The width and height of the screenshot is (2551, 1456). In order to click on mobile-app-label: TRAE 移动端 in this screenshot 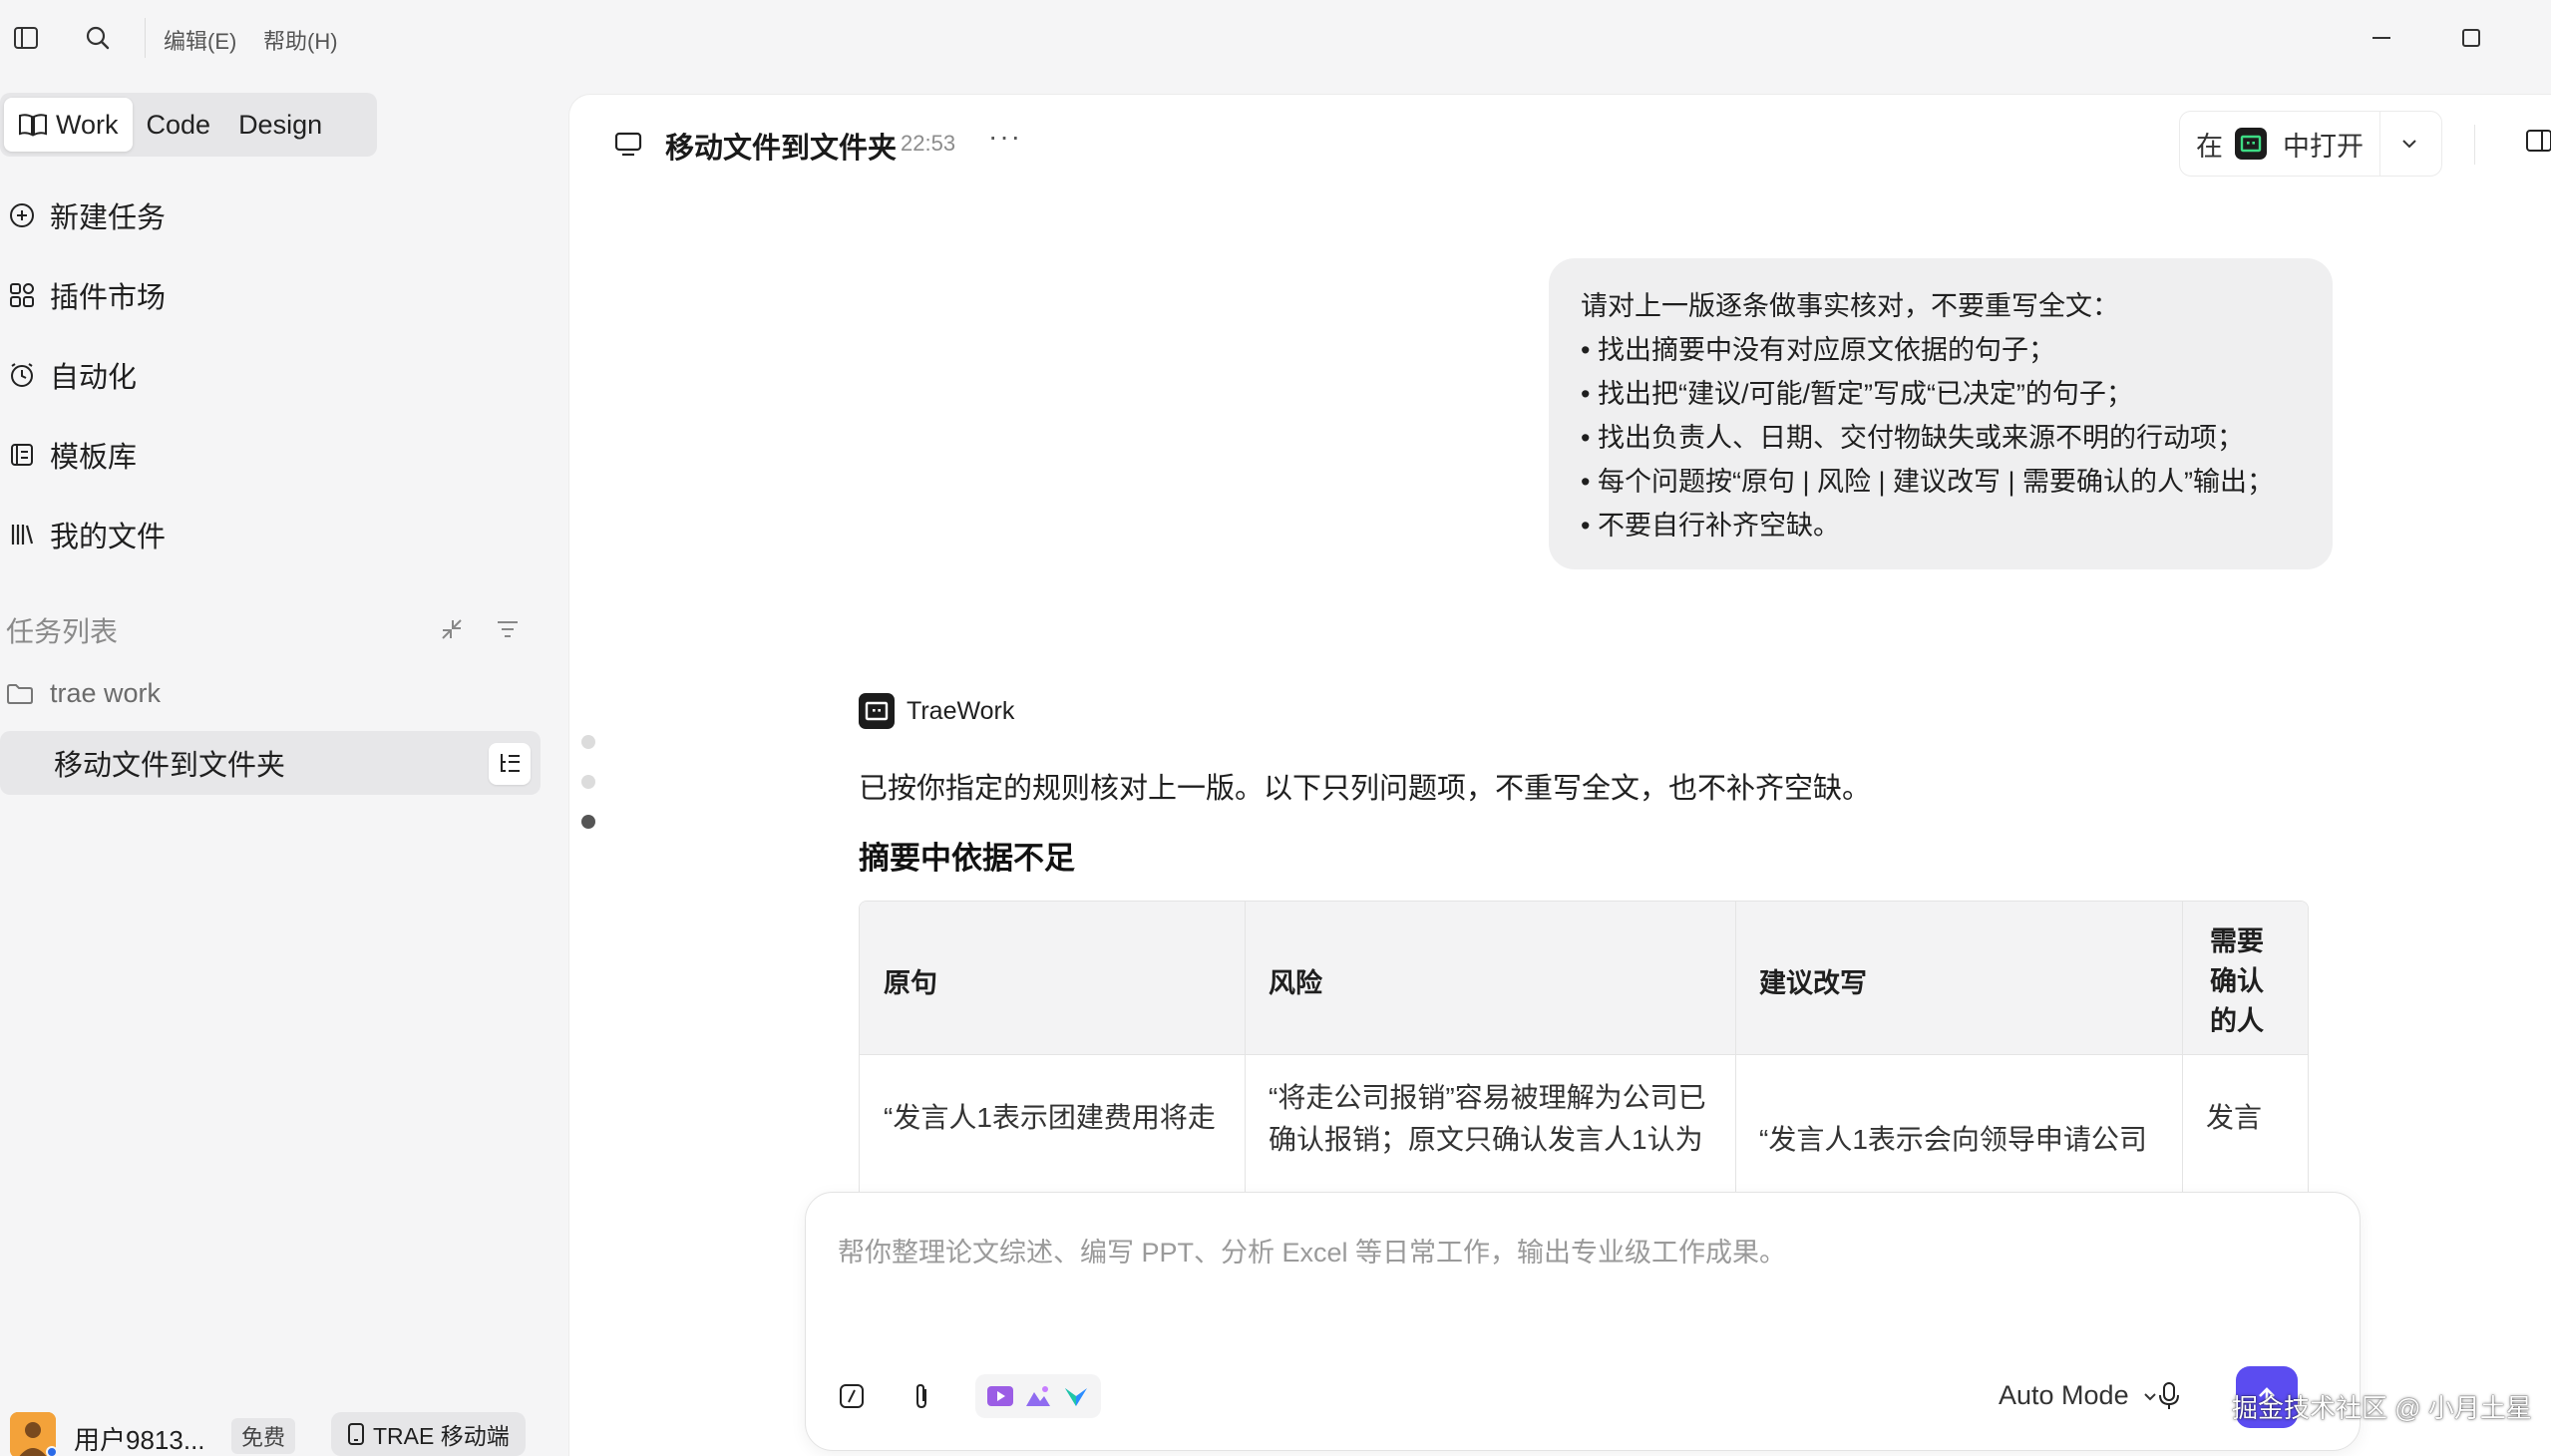, I will do `click(442, 1436)`.